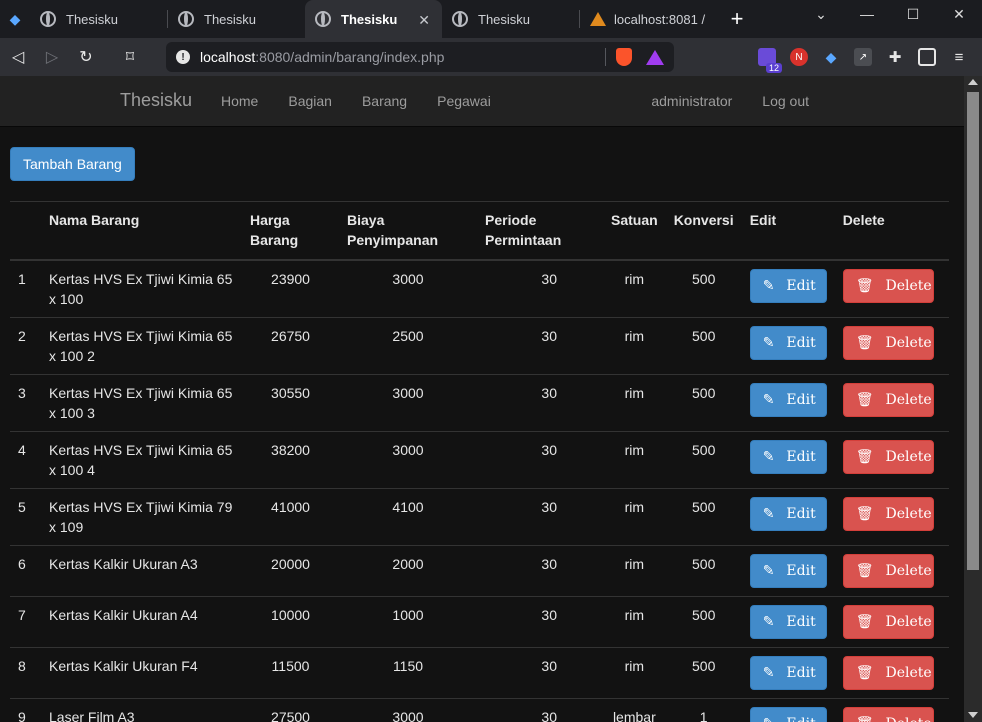 This screenshot has height=722, width=982. What do you see at coordinates (373, 19) in the screenshot?
I see `browser-tab-active: Thesisku ✕` at bounding box center [373, 19].